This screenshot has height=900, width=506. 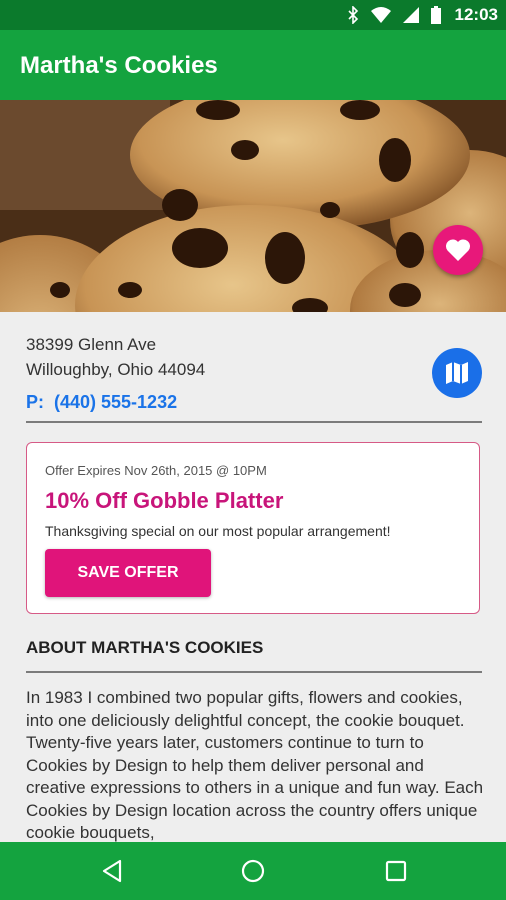 I want to click on map-icon, so click(x=457, y=373).